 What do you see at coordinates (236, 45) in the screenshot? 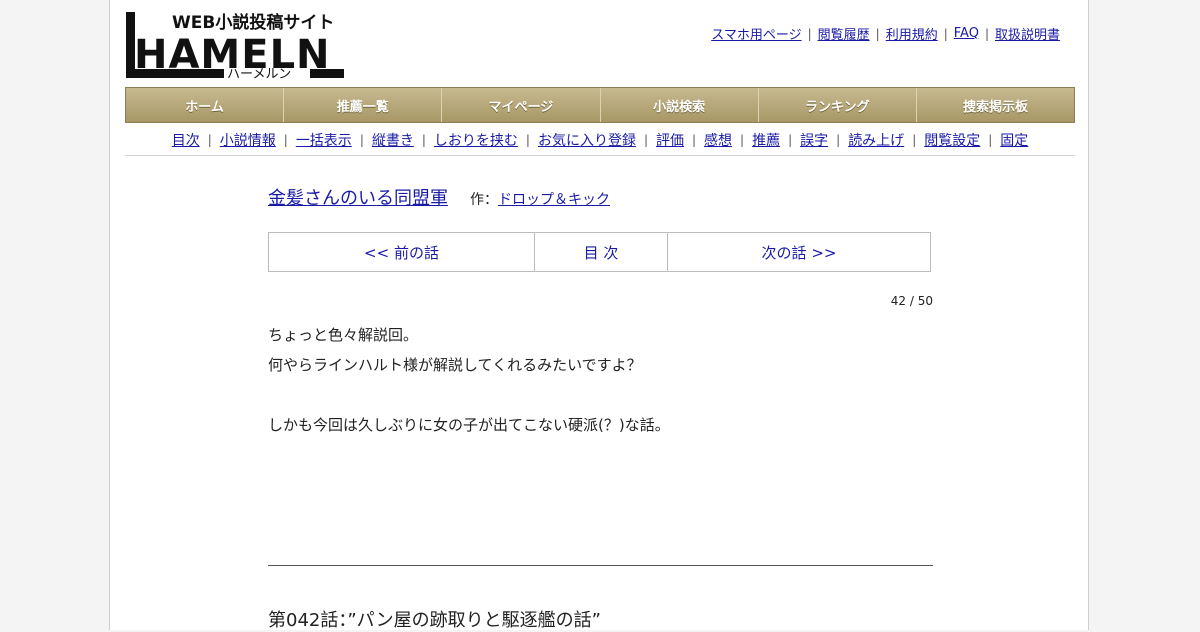
I see `hameln-logo: WEB小説投稿サイト HAMELN ハーメルン` at bounding box center [236, 45].